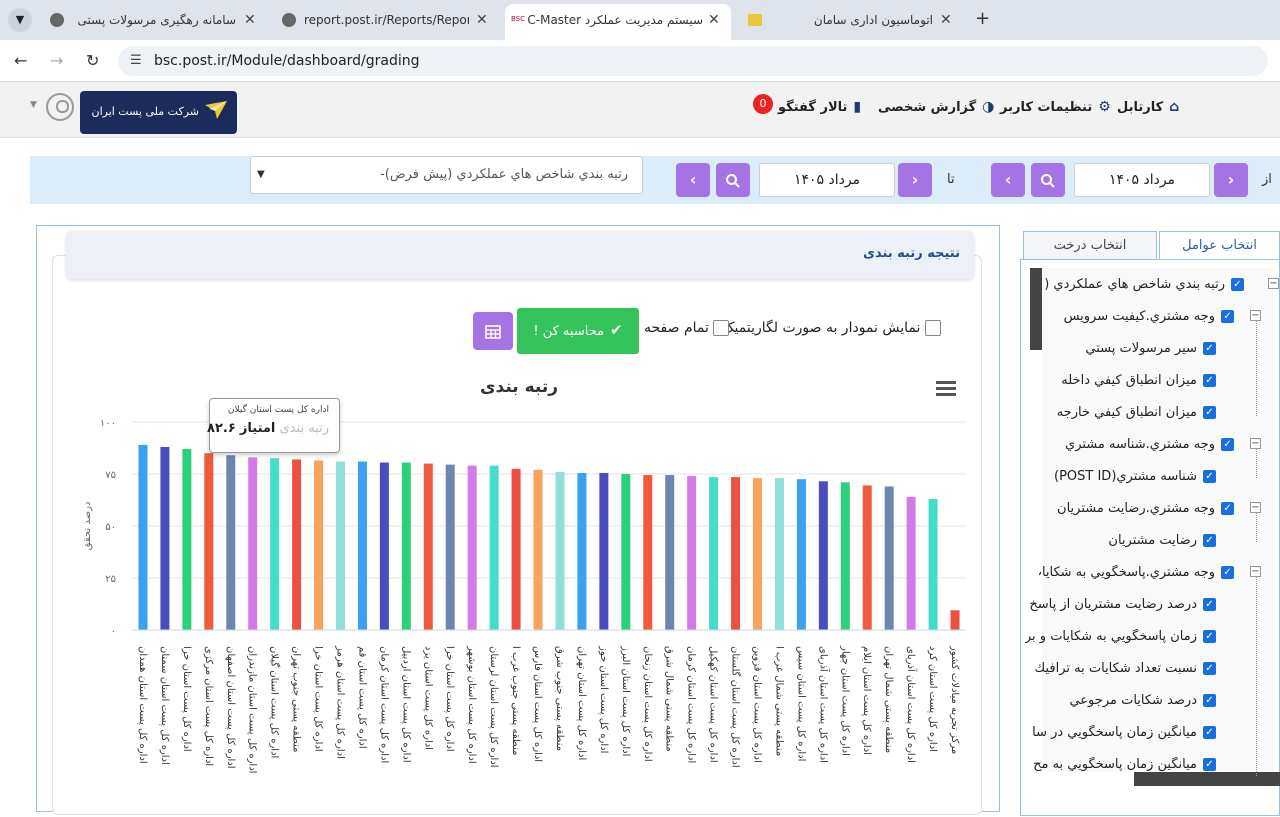  Describe the element at coordinates (693, 61) in the screenshot. I see `url-field: ☰ bsc.post.ir/Module/dashboard/grading` at that location.